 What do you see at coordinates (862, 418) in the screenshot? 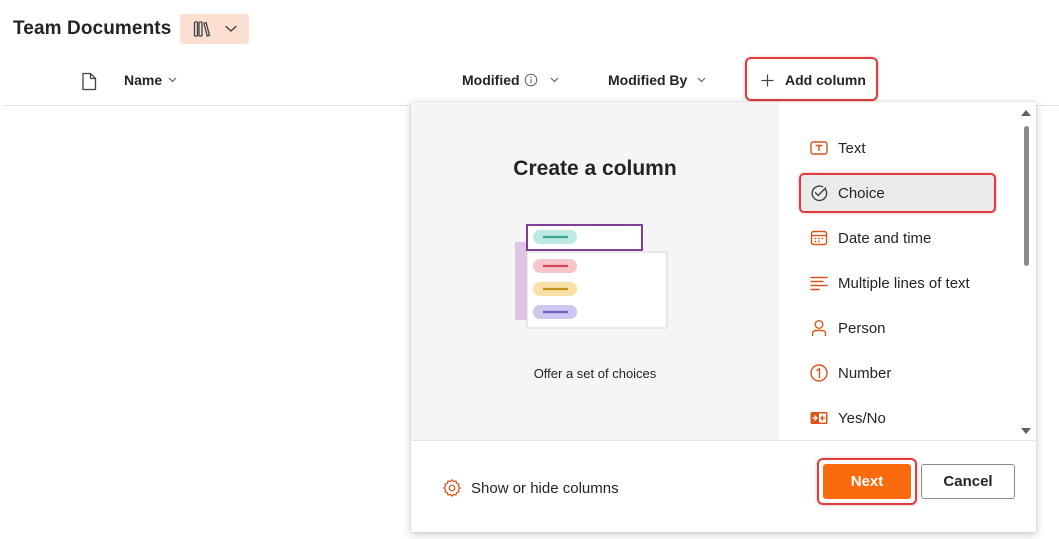
I see `option-yes-no-label: Yes/No` at bounding box center [862, 418].